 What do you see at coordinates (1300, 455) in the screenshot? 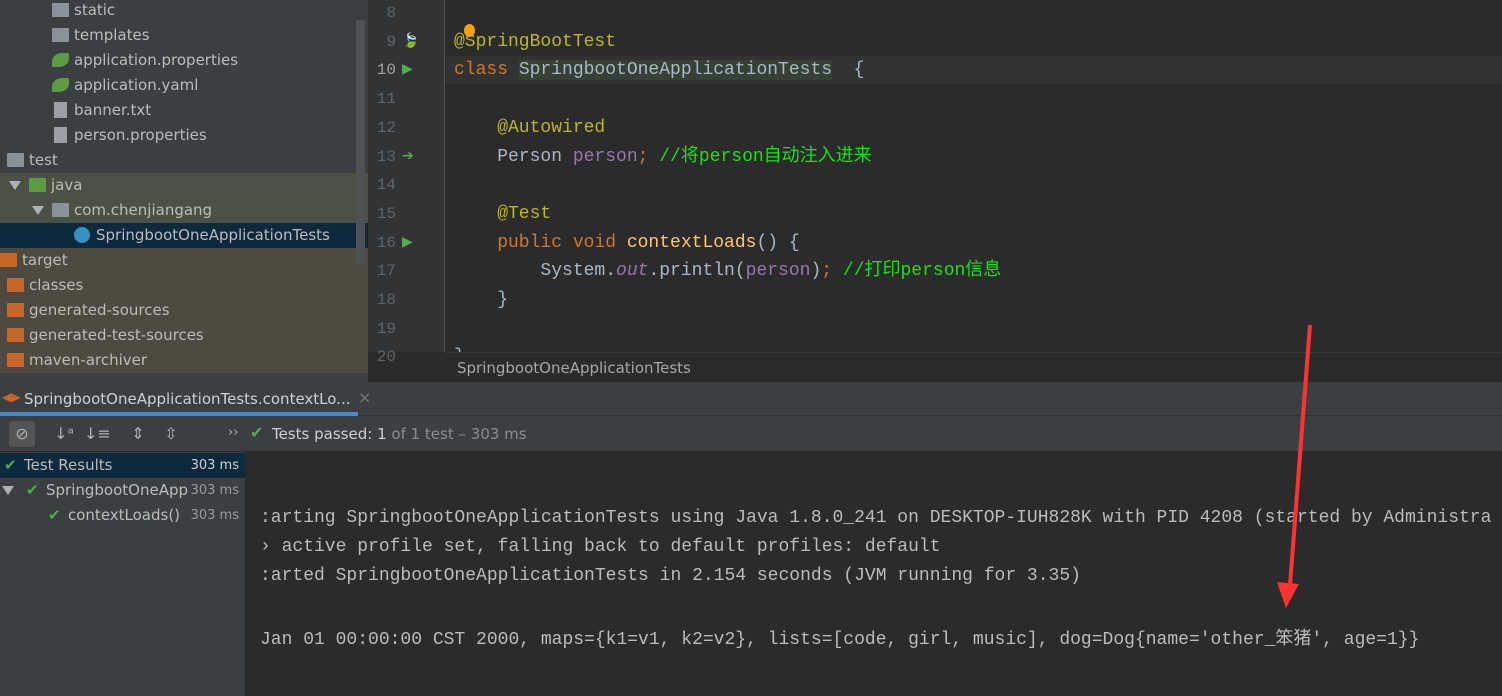
I see `arrow-shaft` at bounding box center [1300, 455].